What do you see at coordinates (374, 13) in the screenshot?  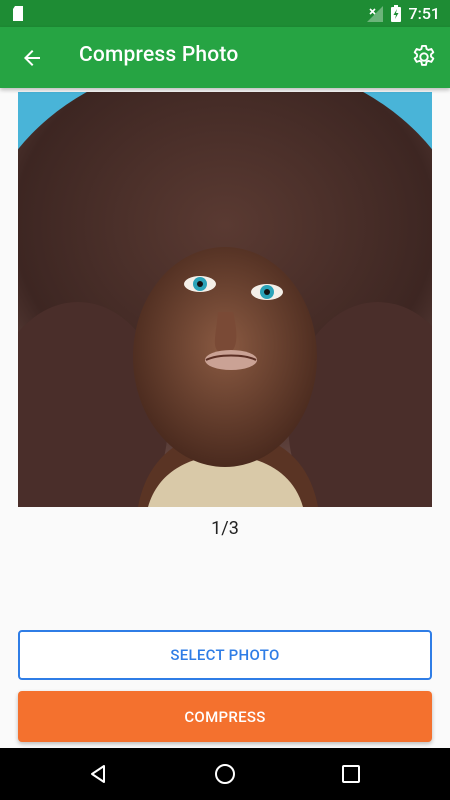 I see `no-signal-icon` at bounding box center [374, 13].